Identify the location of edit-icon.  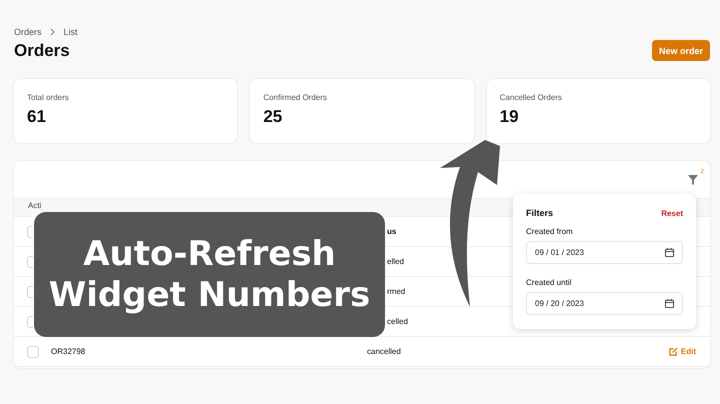
(673, 351).